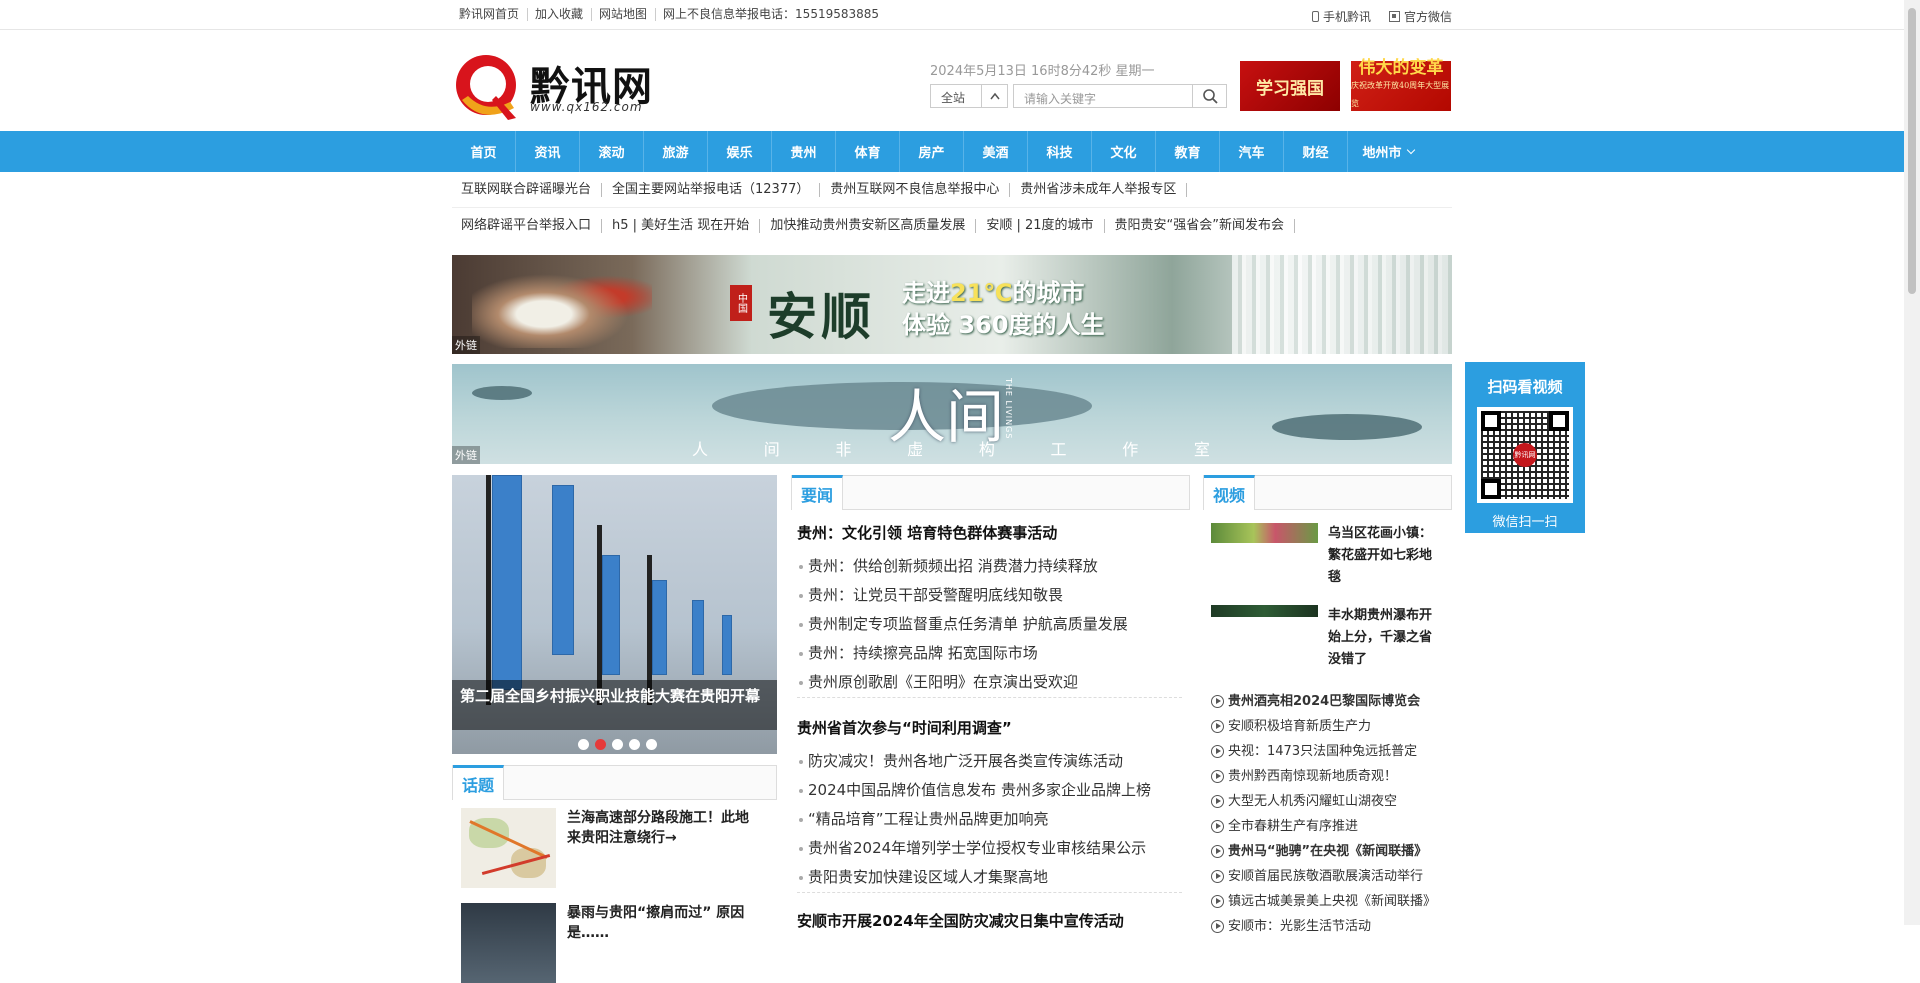 Image resolution: width=1920 pixels, height=983 pixels. Describe the element at coordinates (1103, 96) in the screenshot. I see `search-input: 请输入关键字` at that location.